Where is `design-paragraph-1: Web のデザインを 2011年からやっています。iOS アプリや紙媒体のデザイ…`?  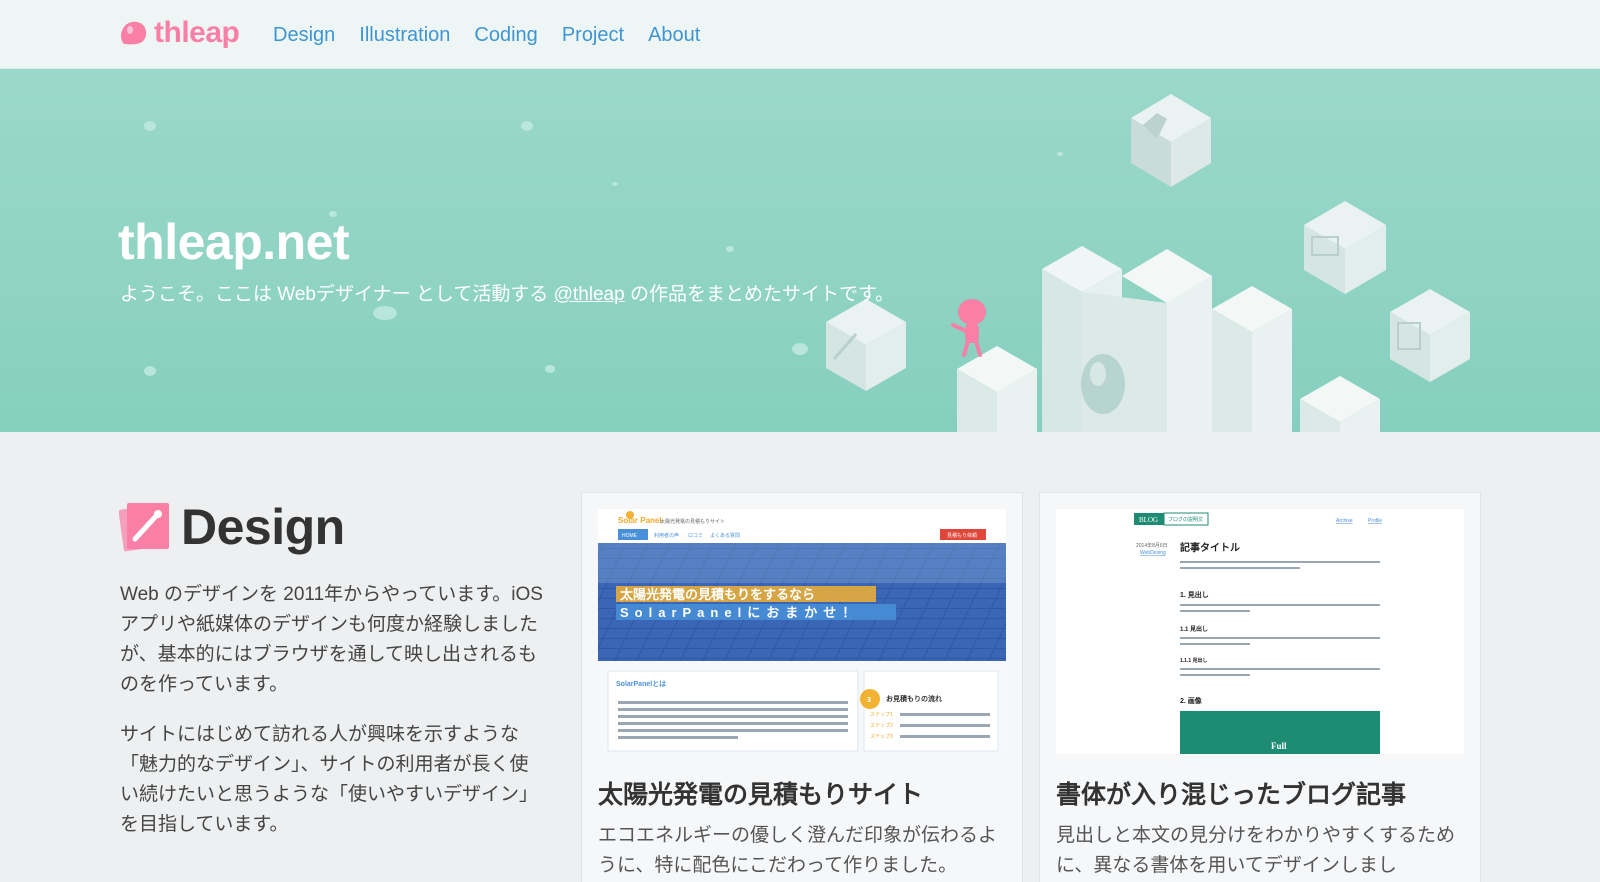
design-paragraph-1: Web のデザインを 2011年からやっています。iOS アプリや紙媒体のデザイ… is located at coordinates (331, 639).